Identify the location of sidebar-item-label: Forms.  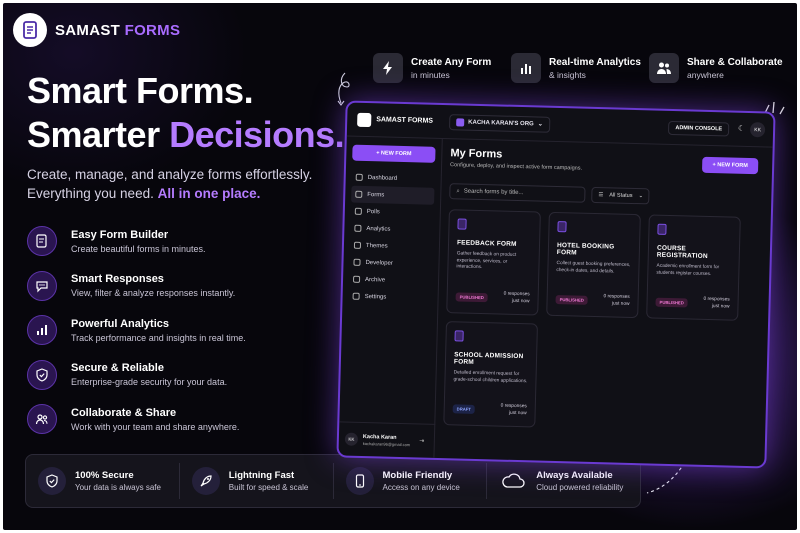
(376, 194).